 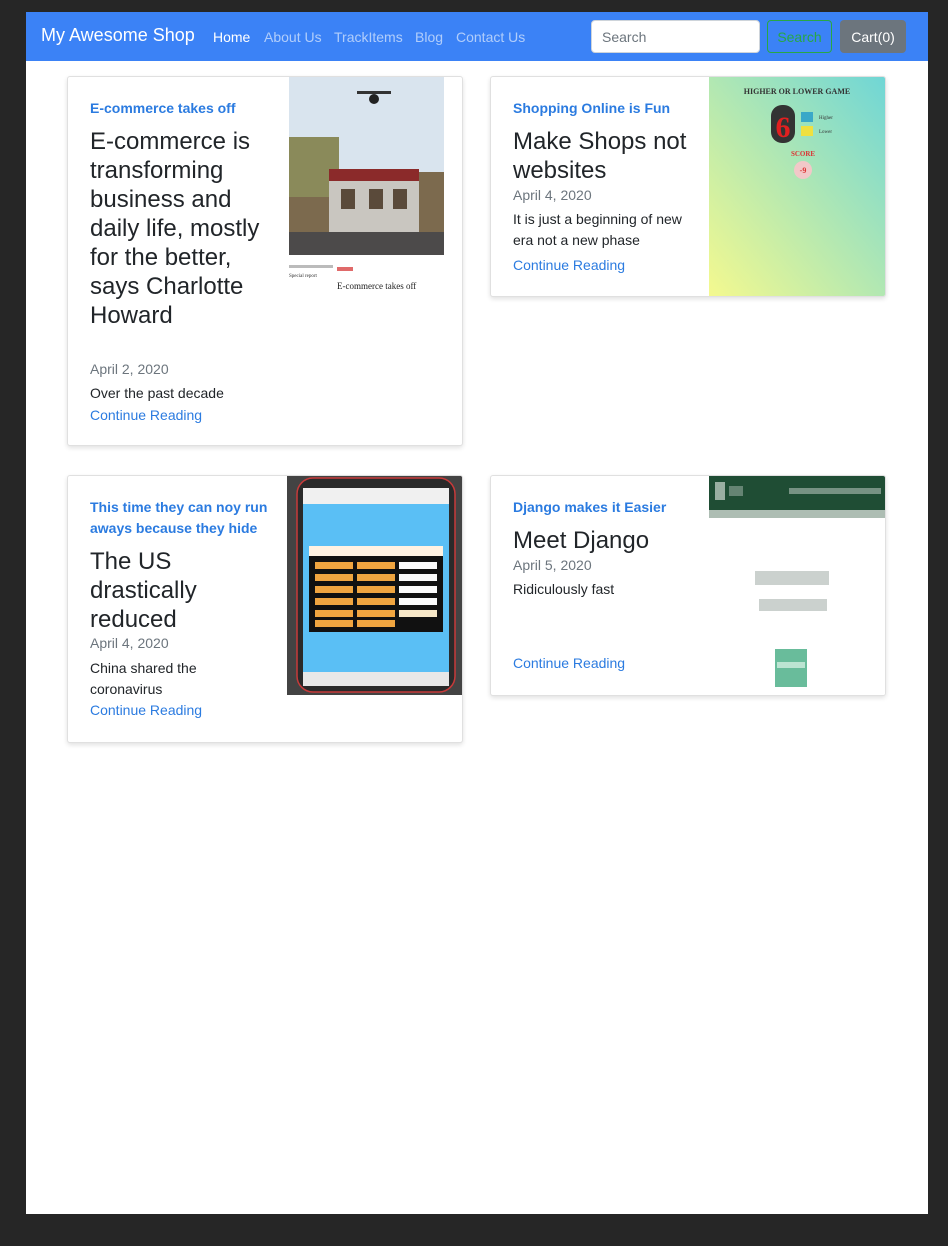 What do you see at coordinates (118, 35) in the screenshot?
I see `brand-logo: My Awesome Shop` at bounding box center [118, 35].